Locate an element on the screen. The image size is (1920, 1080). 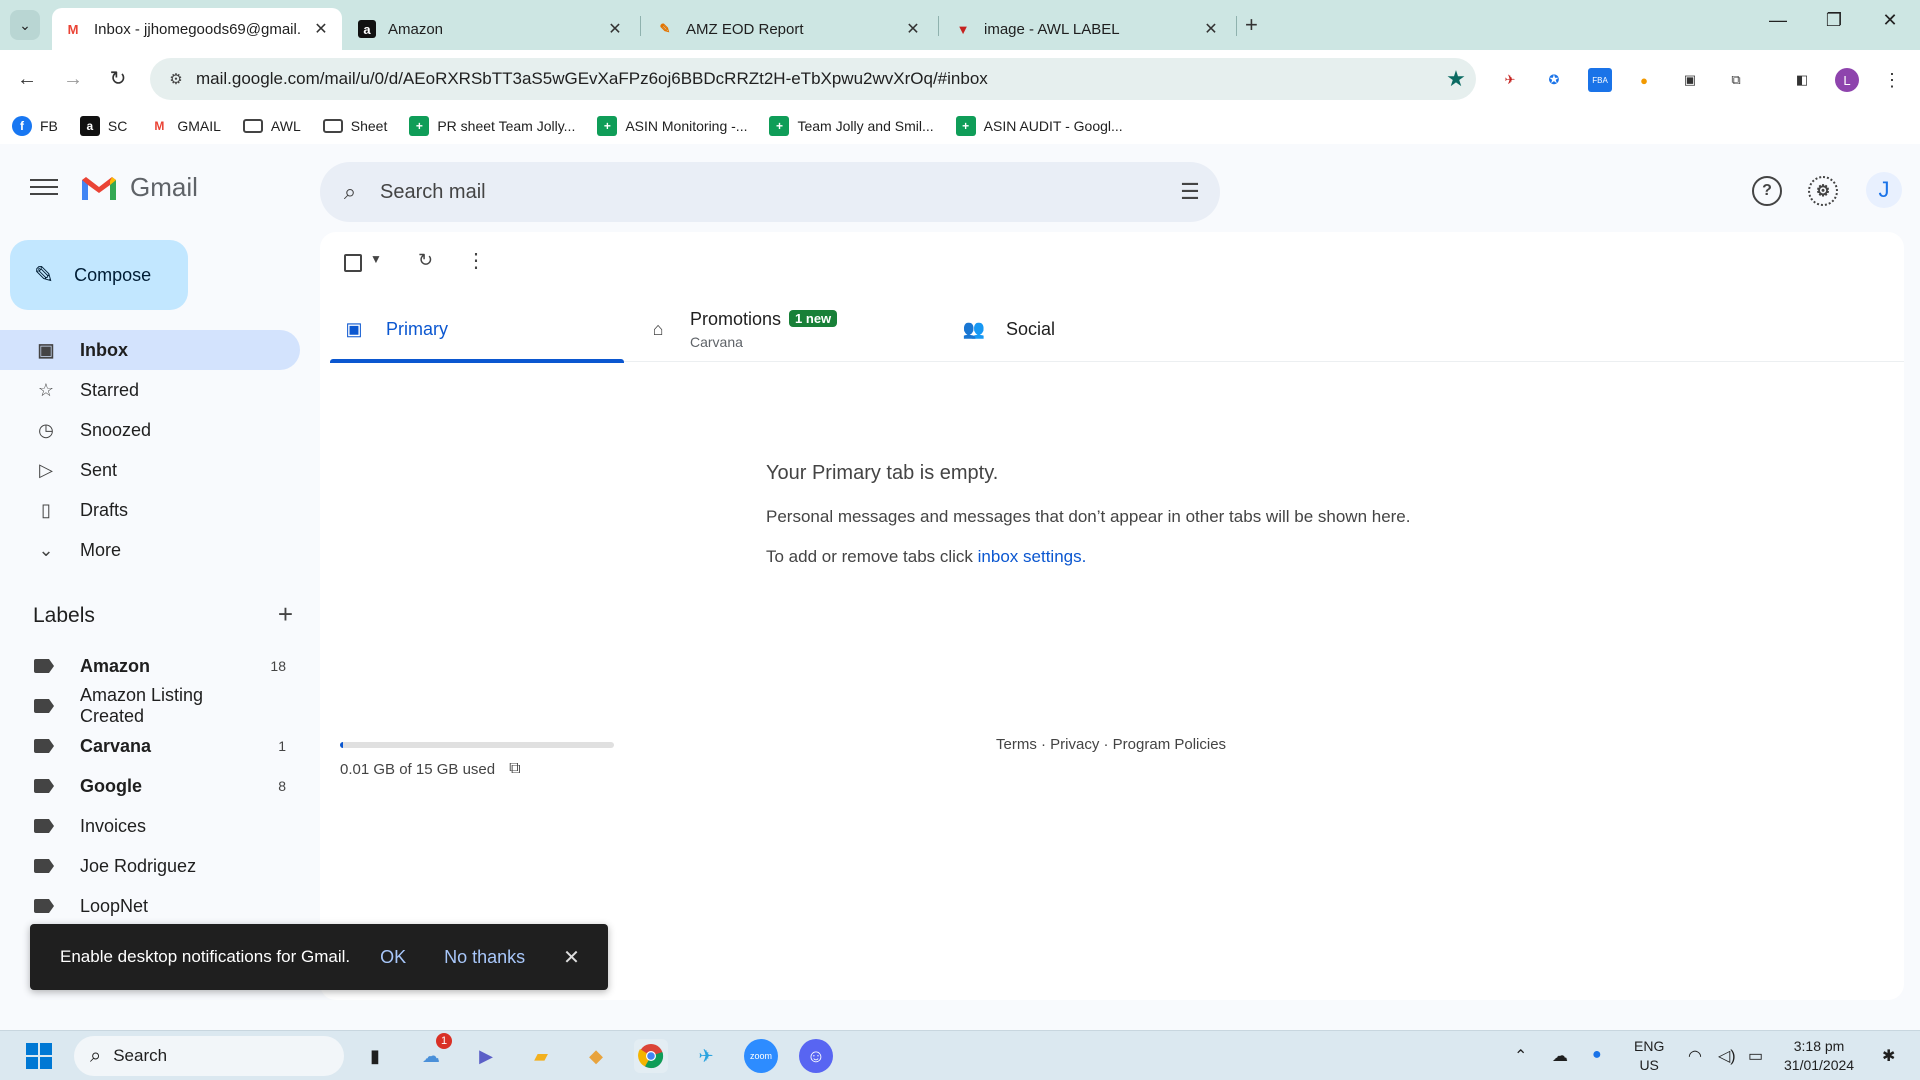
tab-social: 👥 Social is located at coordinates (1109, 329).